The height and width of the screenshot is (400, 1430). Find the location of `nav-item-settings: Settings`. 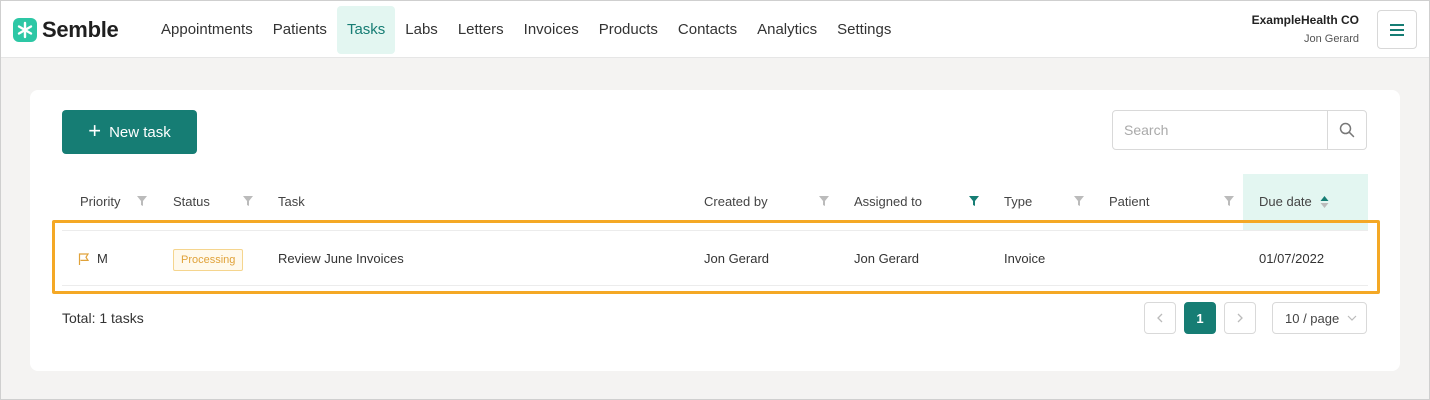

nav-item-settings: Settings is located at coordinates (864, 30).